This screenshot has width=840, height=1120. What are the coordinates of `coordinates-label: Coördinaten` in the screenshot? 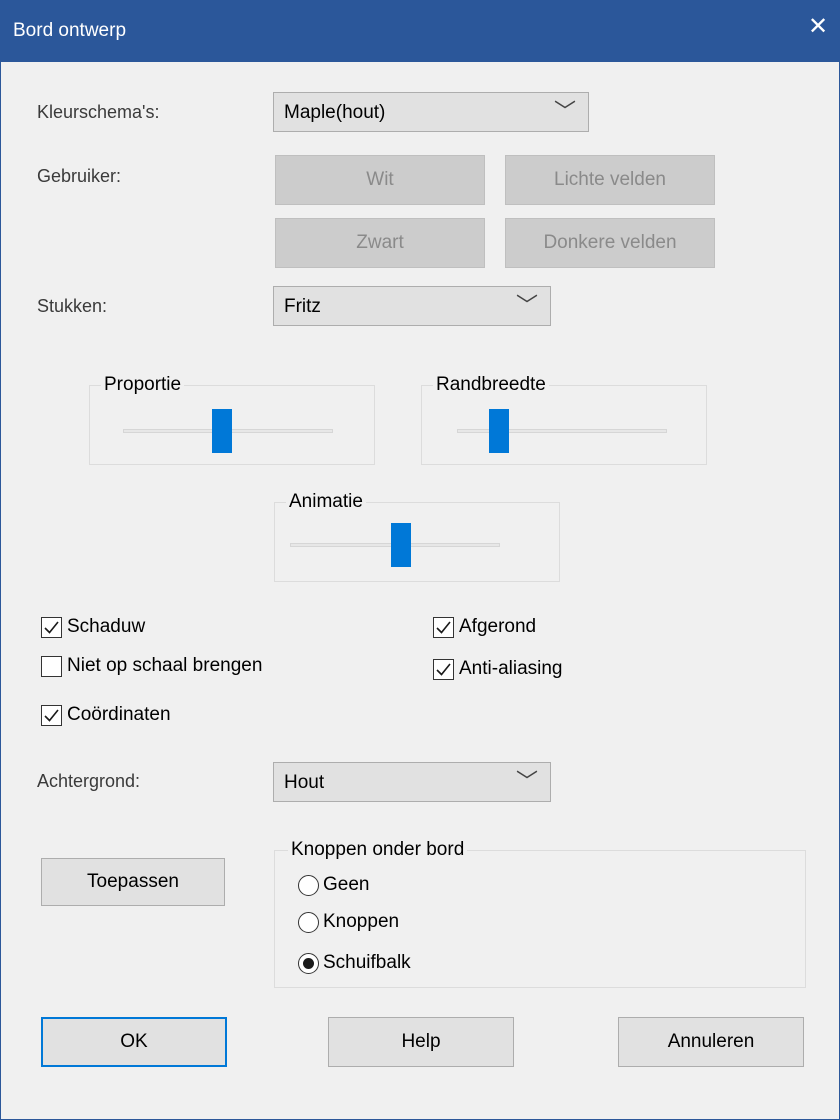 It's located at (119, 714).